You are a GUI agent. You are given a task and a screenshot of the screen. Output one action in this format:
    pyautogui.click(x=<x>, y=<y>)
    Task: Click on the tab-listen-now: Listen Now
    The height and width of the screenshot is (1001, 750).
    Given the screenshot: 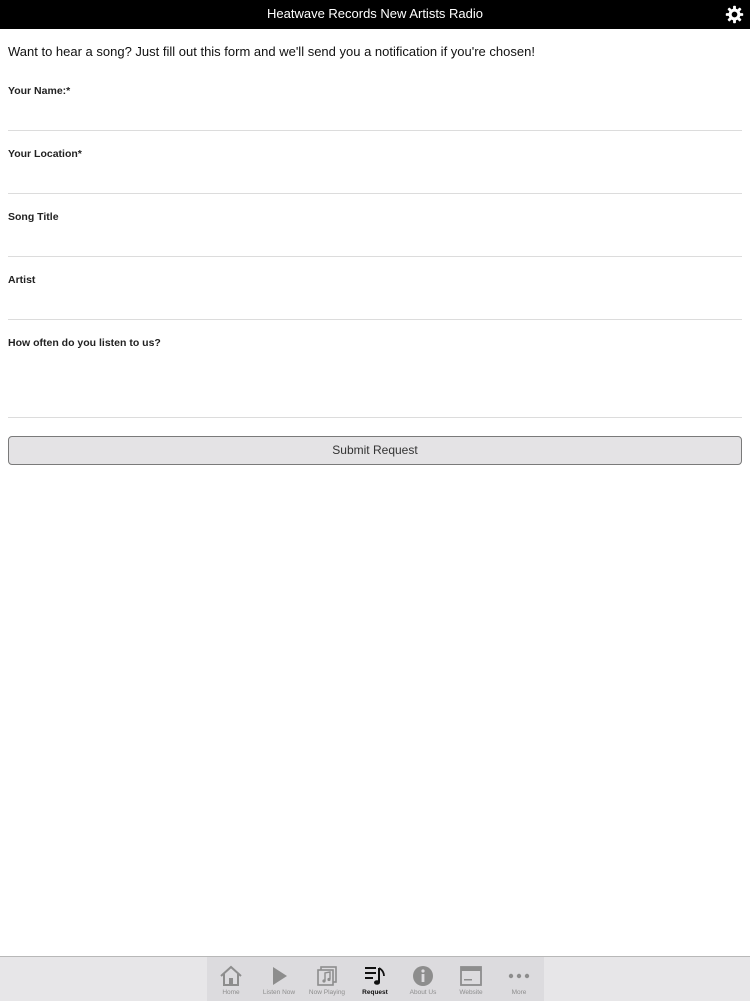 What is the action you would take?
    pyautogui.click(x=279, y=979)
    